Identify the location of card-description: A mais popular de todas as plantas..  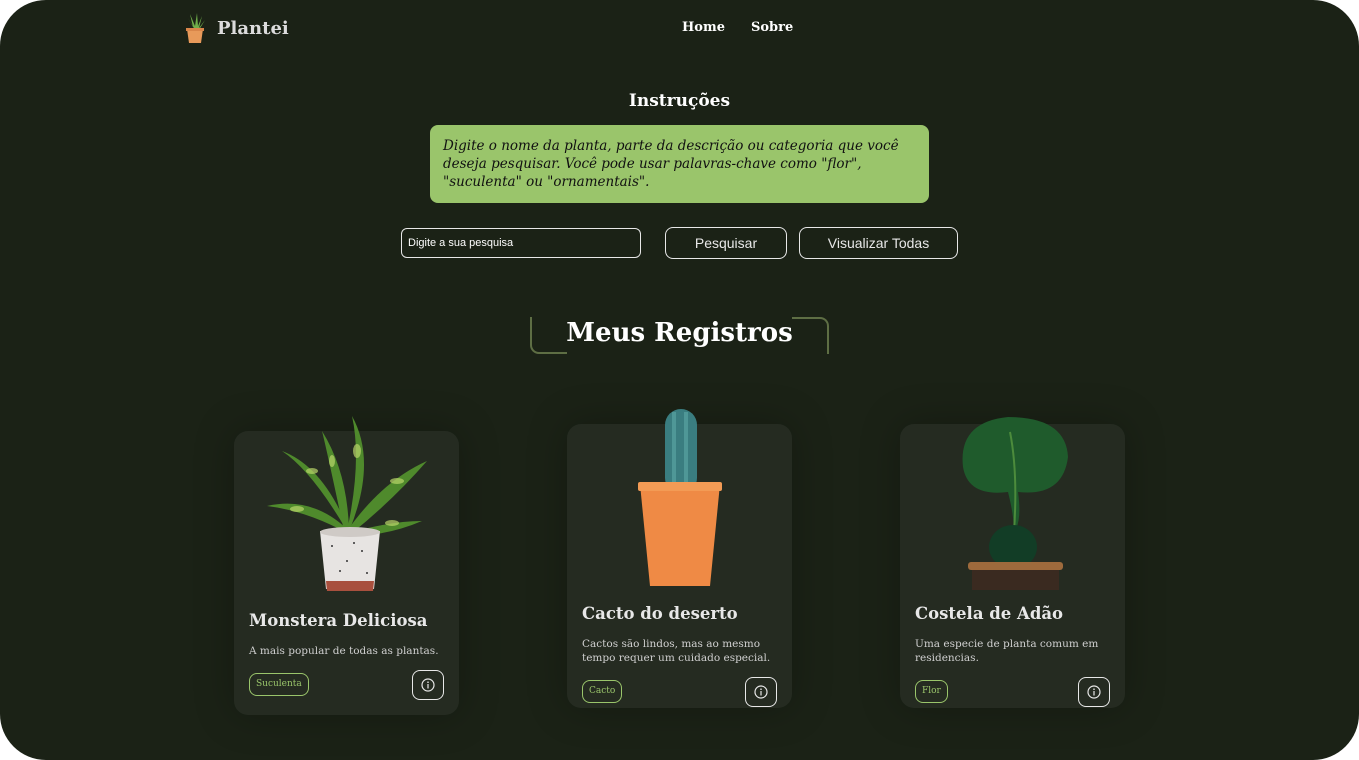
(344, 651).